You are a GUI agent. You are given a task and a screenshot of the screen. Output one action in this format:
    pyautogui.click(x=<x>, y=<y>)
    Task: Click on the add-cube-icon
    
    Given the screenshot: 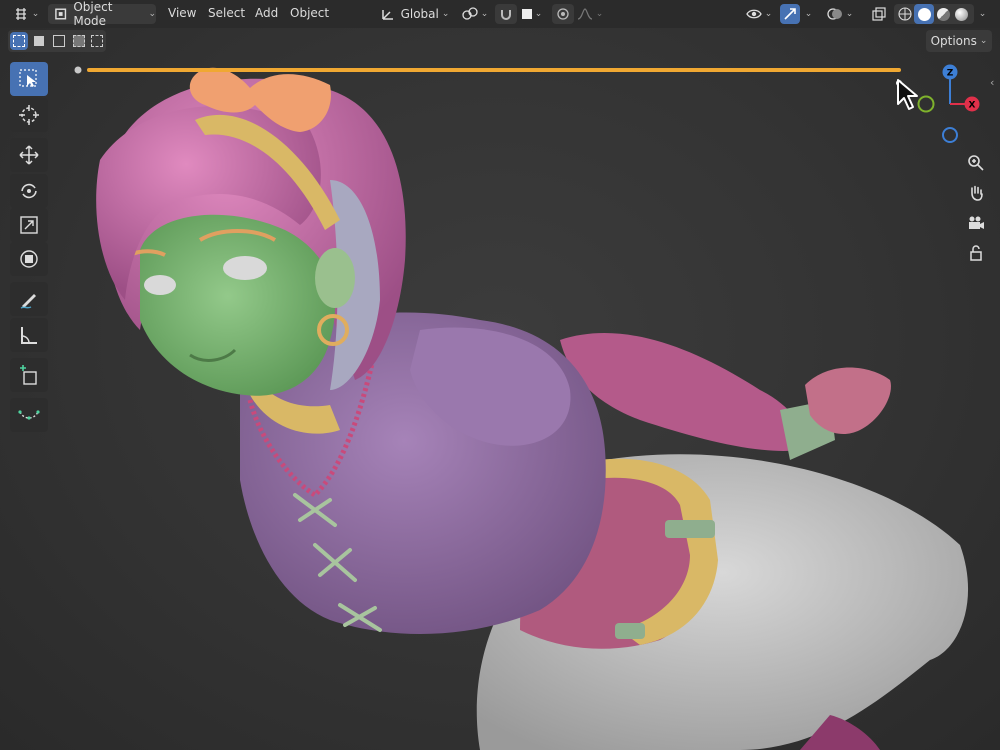 What is the action you would take?
    pyautogui.click(x=28, y=375)
    